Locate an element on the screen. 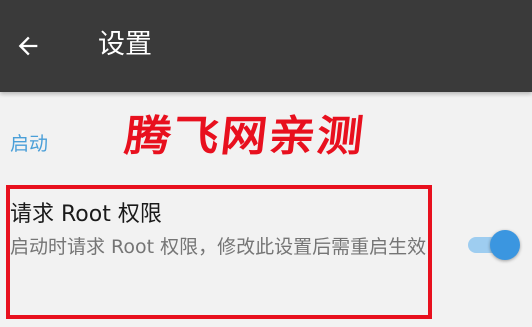 The image size is (532, 327). watermark-text: 腾飞网亲测 is located at coordinates (245, 135).